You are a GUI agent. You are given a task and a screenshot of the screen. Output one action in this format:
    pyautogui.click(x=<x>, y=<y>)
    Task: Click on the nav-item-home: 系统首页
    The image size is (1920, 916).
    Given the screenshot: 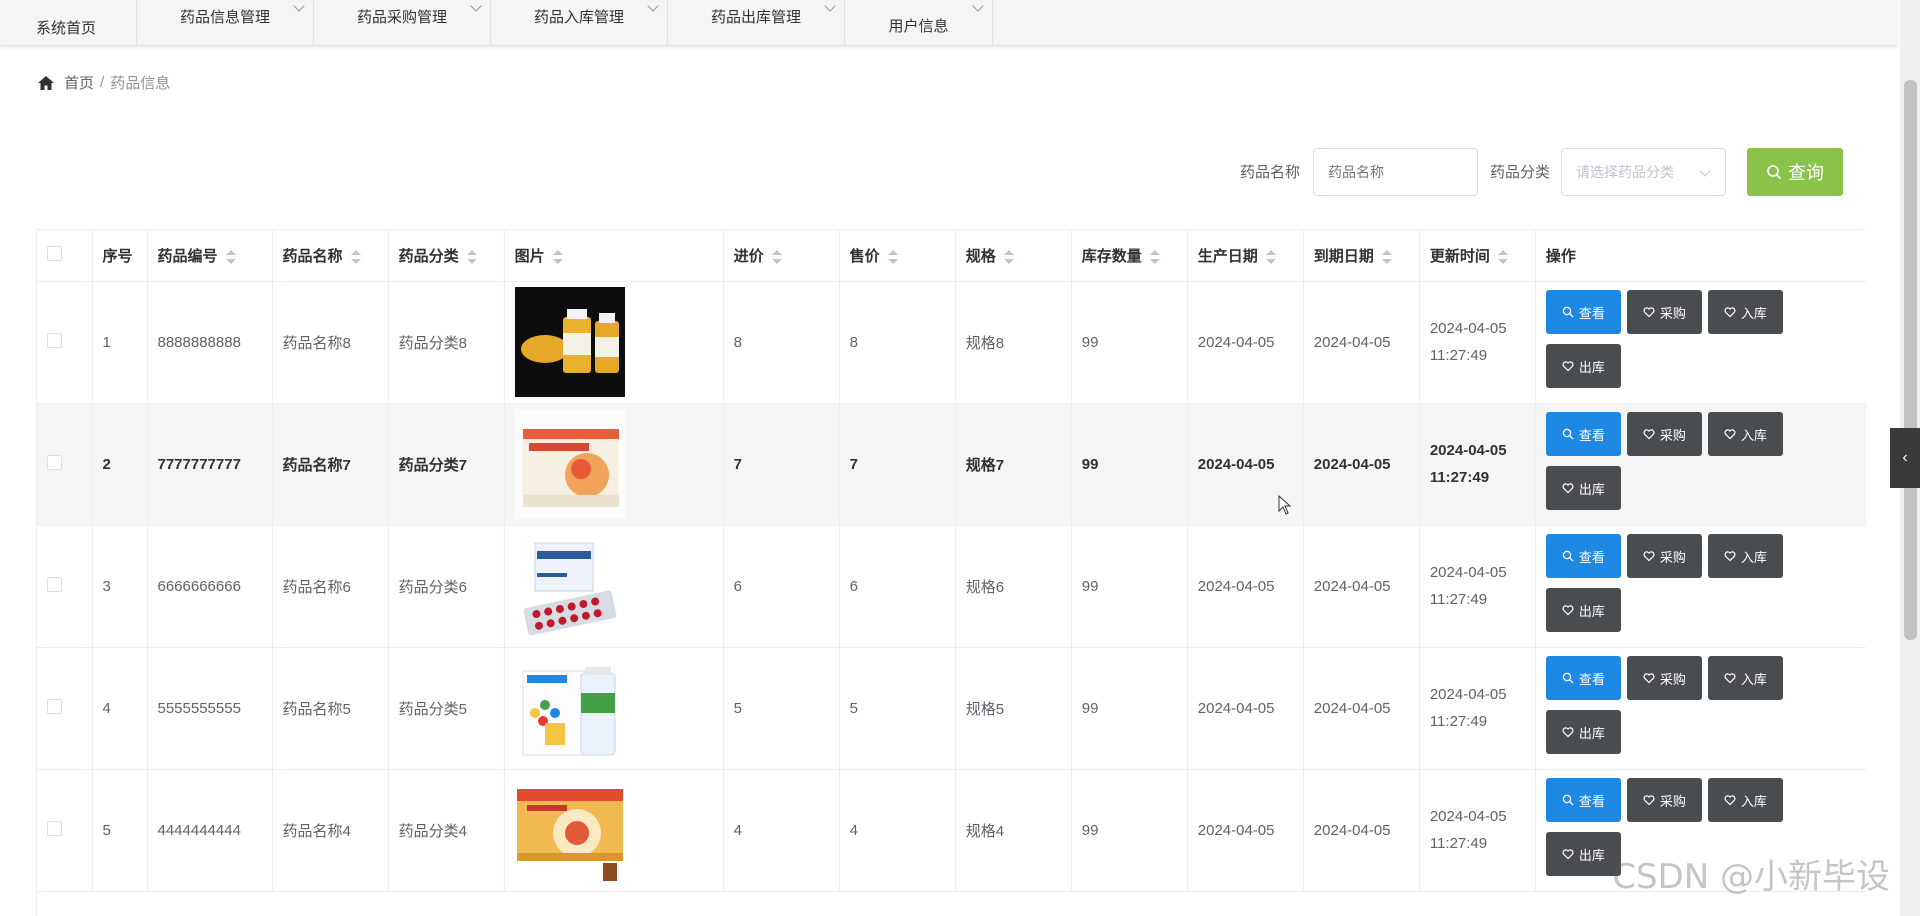 What is the action you would take?
    pyautogui.click(x=69, y=23)
    